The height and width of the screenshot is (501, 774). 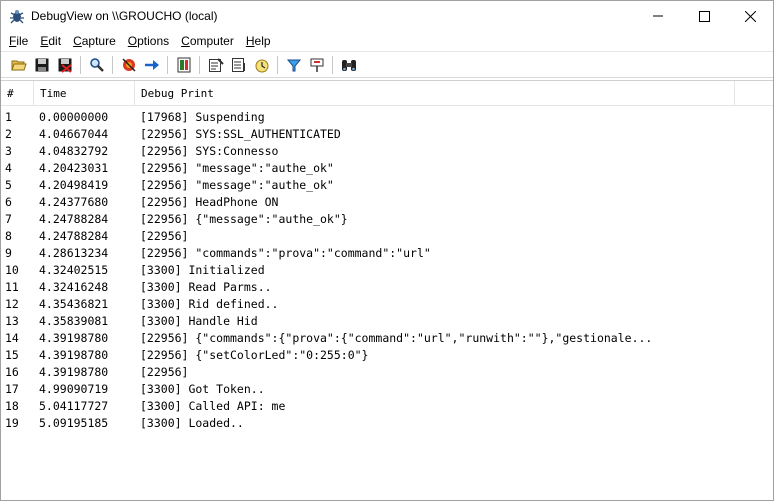 What do you see at coordinates (128, 65) in the screenshot?
I see `capture-button` at bounding box center [128, 65].